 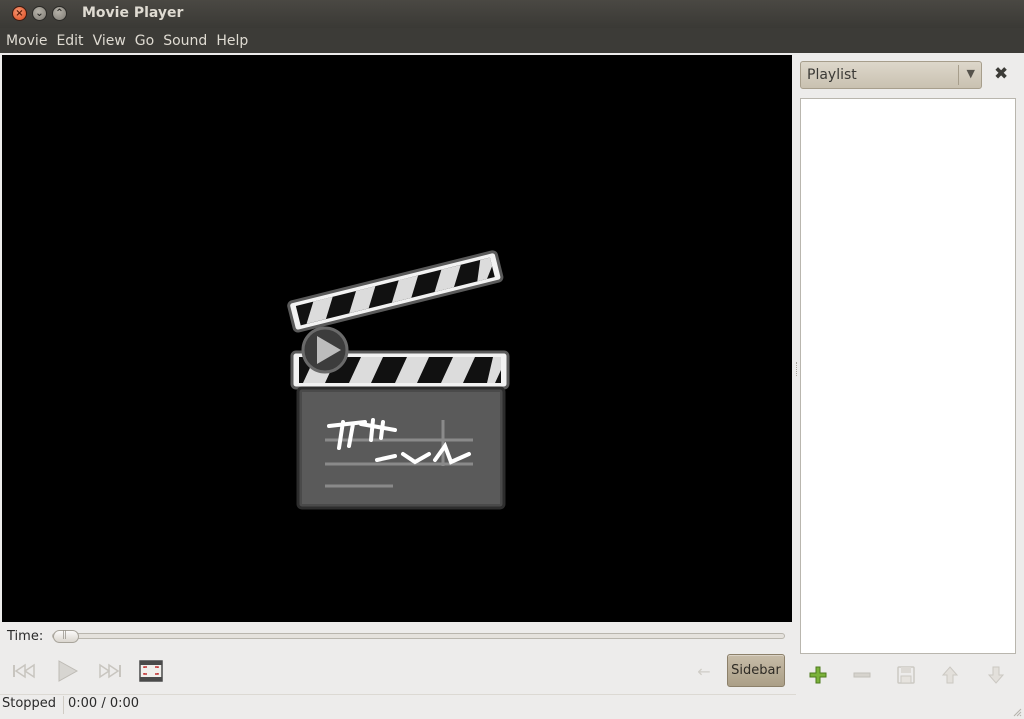 I want to click on sidebar-toggle-button: Sidebar, so click(x=756, y=670).